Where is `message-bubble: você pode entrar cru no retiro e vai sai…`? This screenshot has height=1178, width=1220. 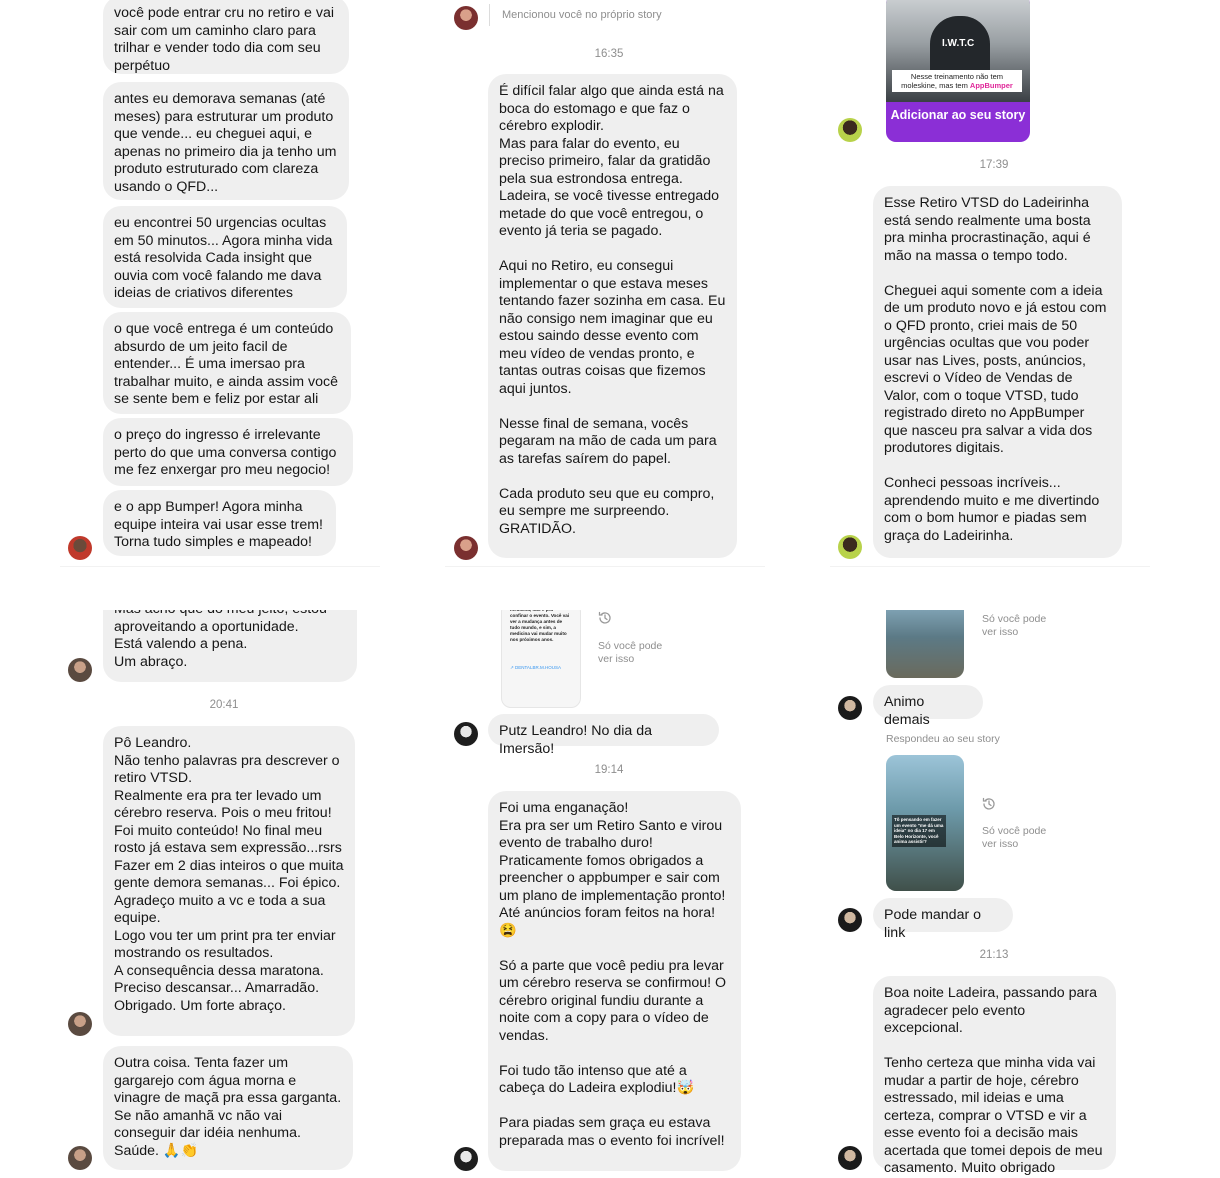 message-bubble: você pode entrar cru no retiro e vai sai… is located at coordinates (226, 37).